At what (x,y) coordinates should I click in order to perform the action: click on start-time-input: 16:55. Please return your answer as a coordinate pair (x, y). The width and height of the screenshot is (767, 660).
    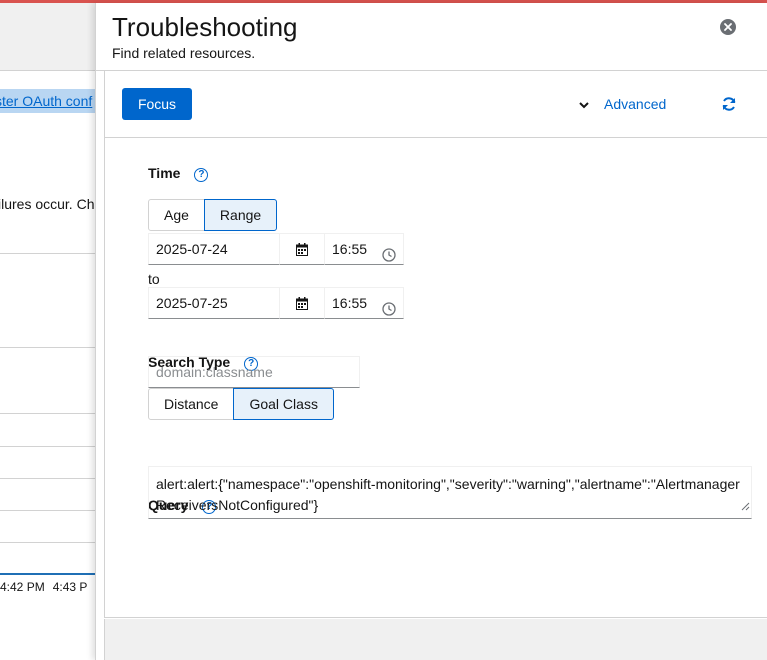
    Looking at the image, I should click on (364, 249).